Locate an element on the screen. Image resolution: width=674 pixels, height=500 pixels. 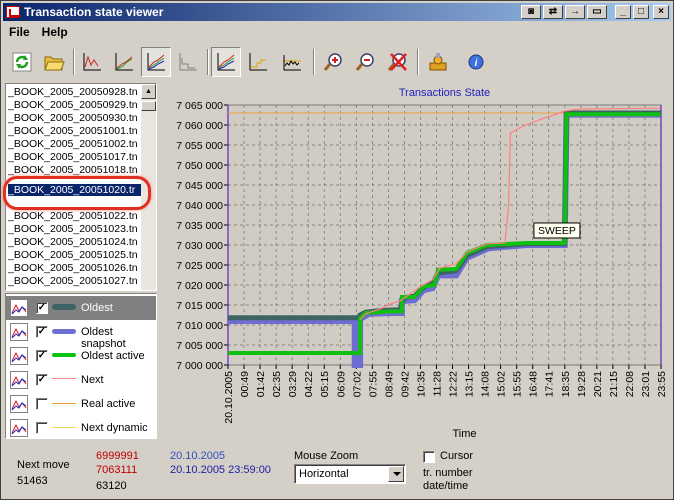
chart-type-3-icon is located at coordinates (156, 62).